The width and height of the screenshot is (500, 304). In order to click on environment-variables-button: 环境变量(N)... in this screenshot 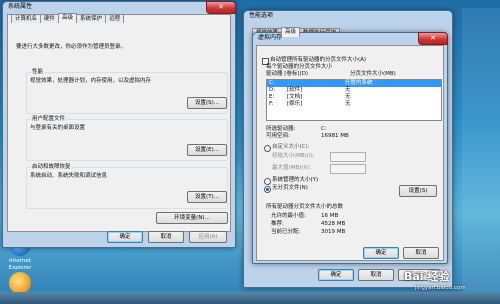, I will do `click(192, 218)`.